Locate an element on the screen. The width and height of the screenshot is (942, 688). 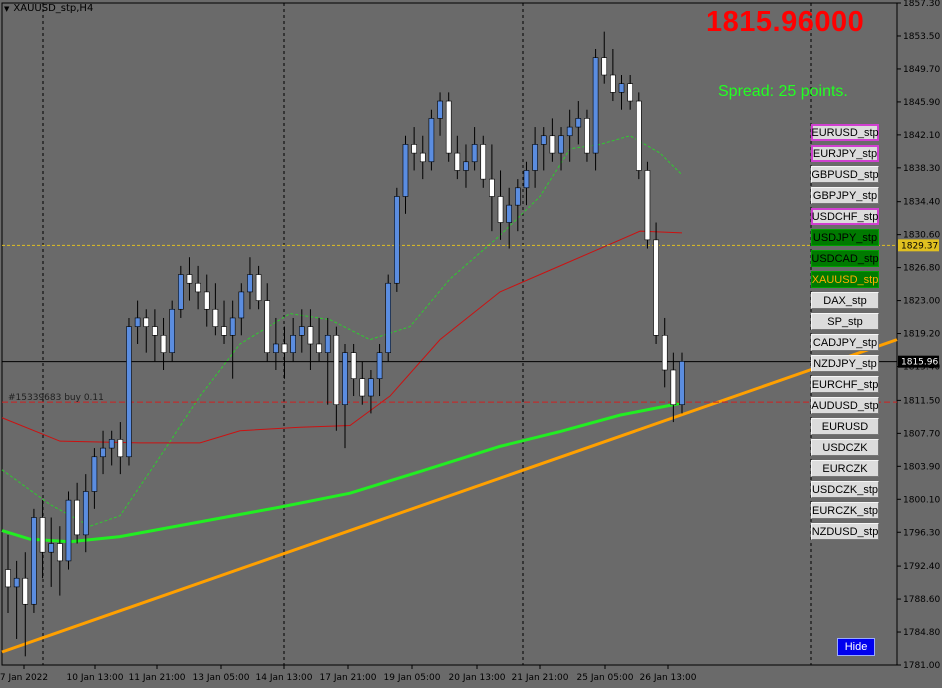
y-tick-label: 1807.70 is located at coordinates (921, 434).